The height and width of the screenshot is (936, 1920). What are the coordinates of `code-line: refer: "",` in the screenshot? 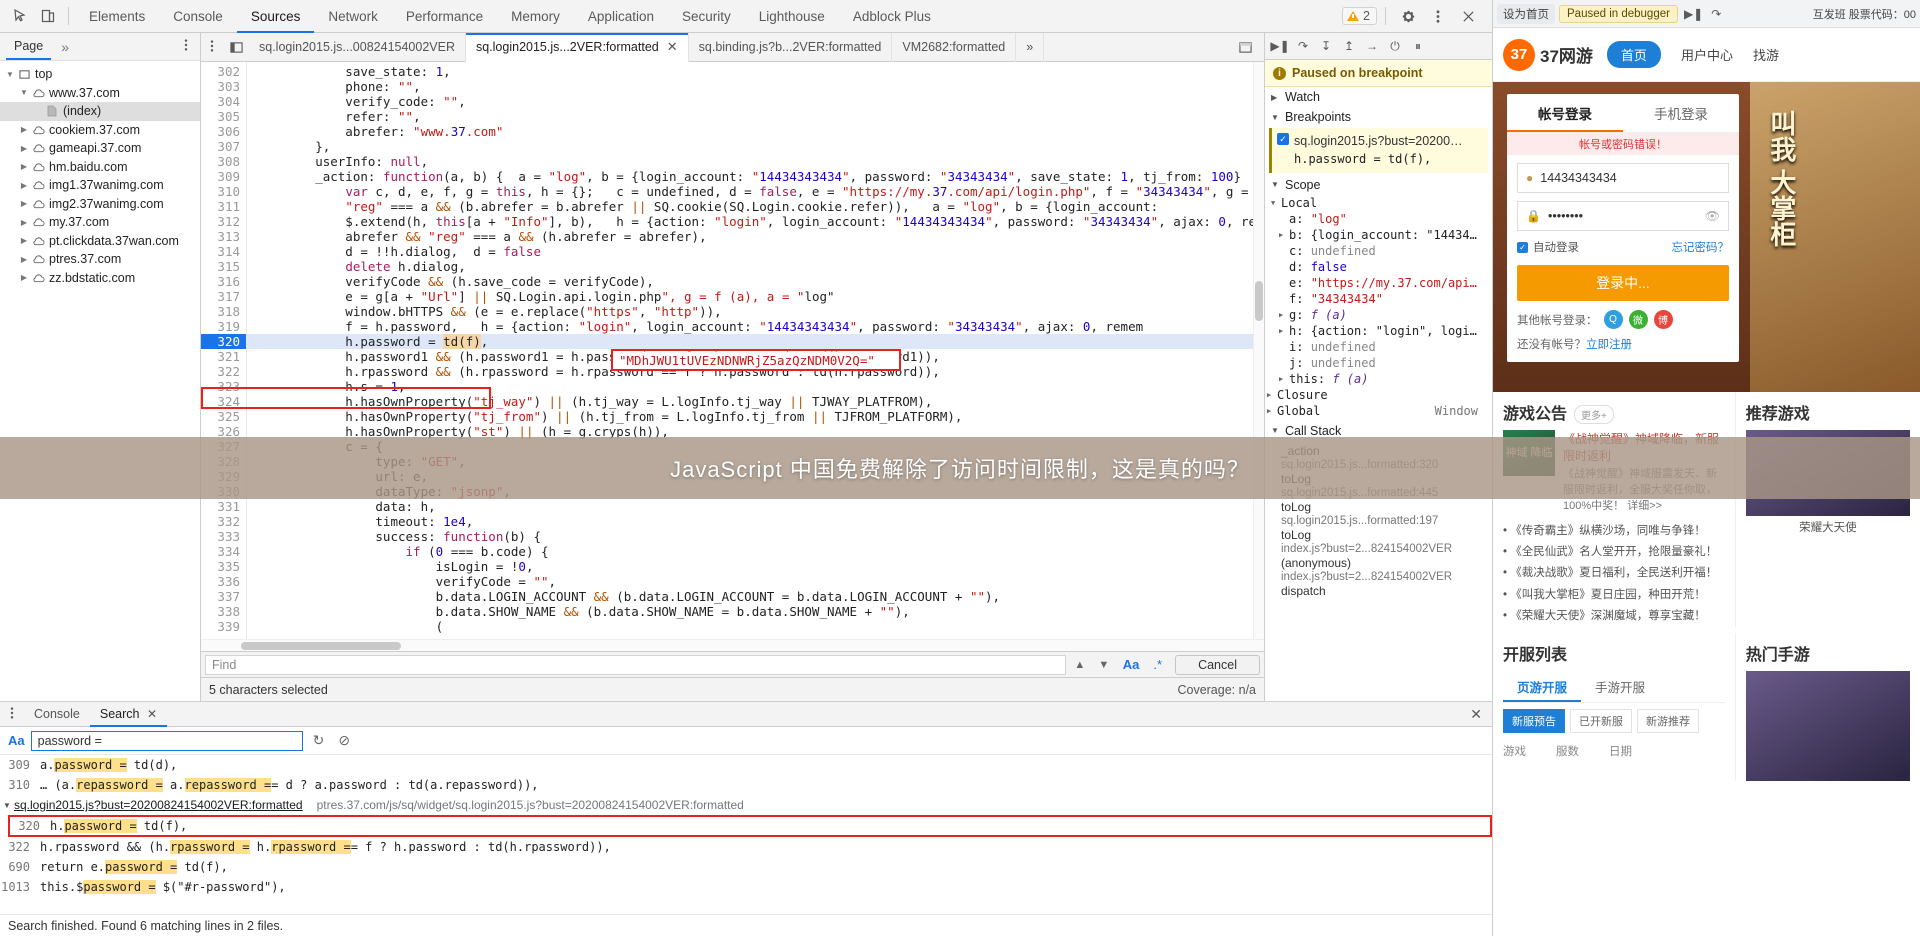 It's located at (755, 116).